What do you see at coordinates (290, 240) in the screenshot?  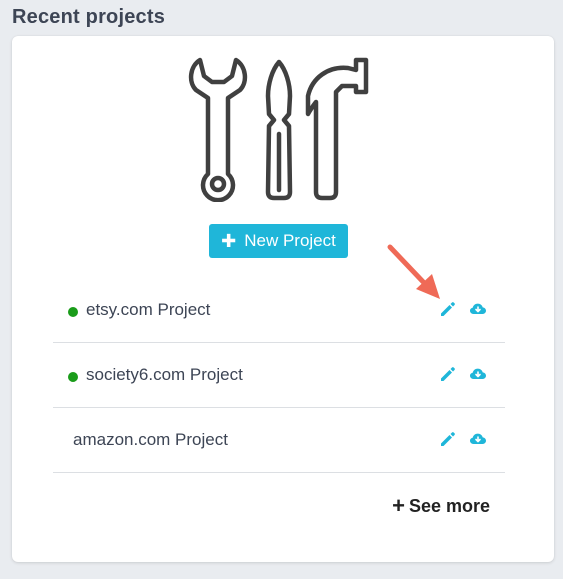 I see `new-project-label: New Project` at bounding box center [290, 240].